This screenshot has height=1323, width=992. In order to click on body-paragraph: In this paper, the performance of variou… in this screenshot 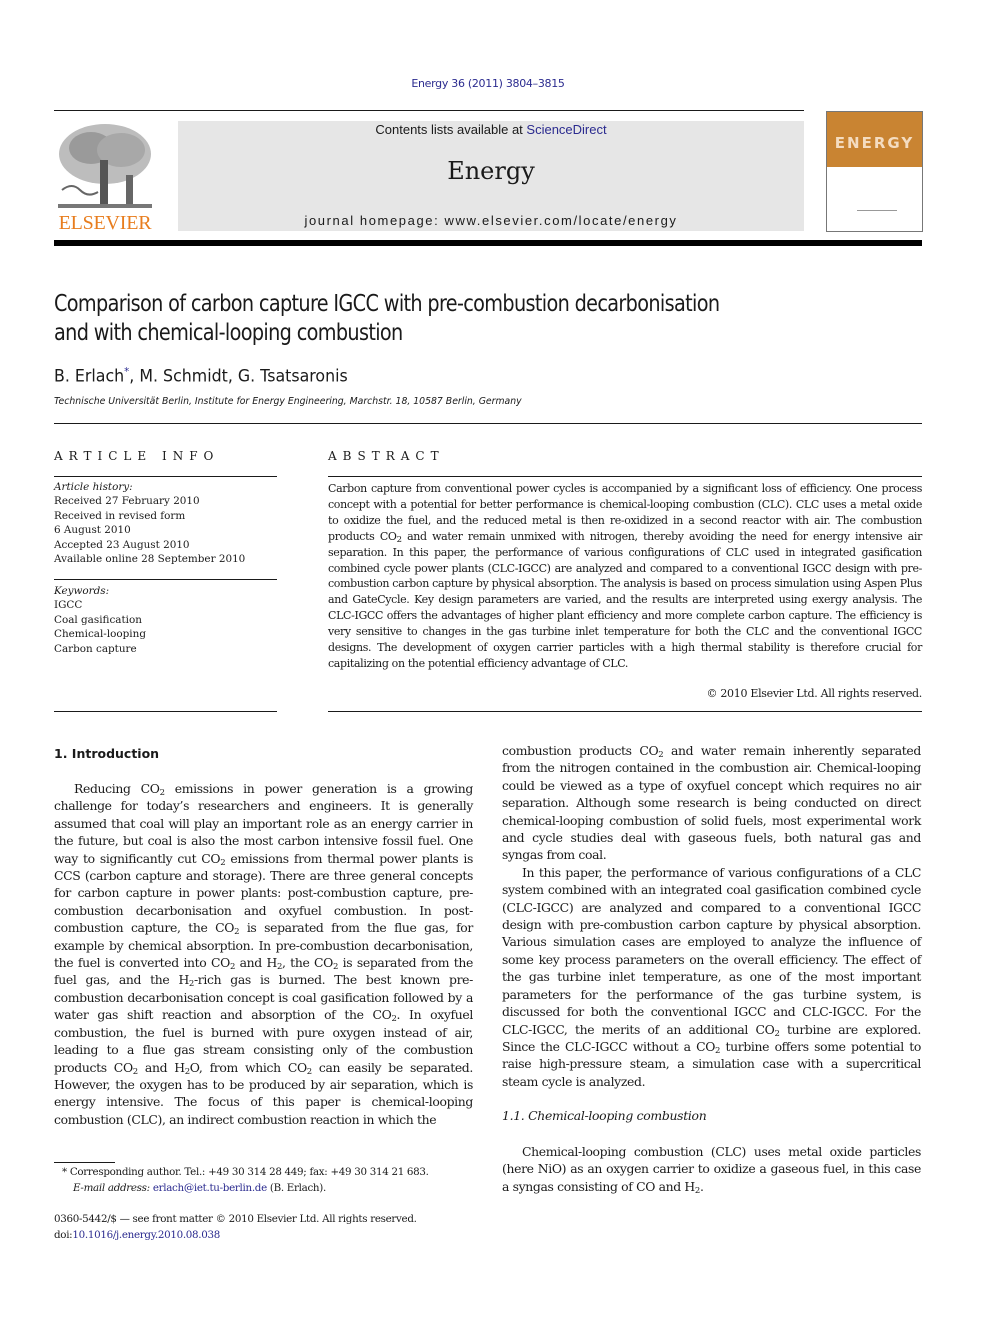, I will do `click(711, 976)`.